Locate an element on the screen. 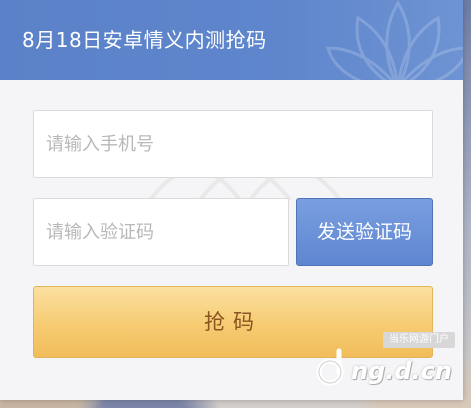  d-logo-icon is located at coordinates (330, 367).